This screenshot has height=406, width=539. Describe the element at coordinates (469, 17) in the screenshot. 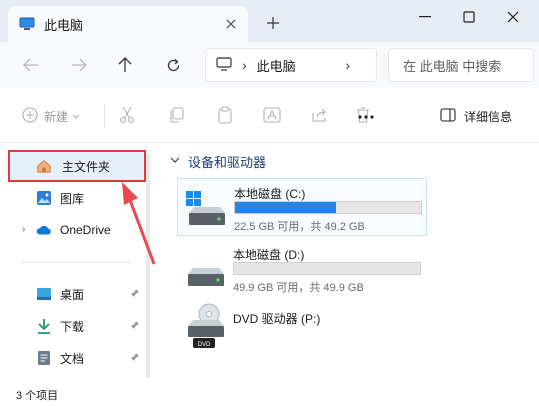

I see `maximize-icon` at that location.